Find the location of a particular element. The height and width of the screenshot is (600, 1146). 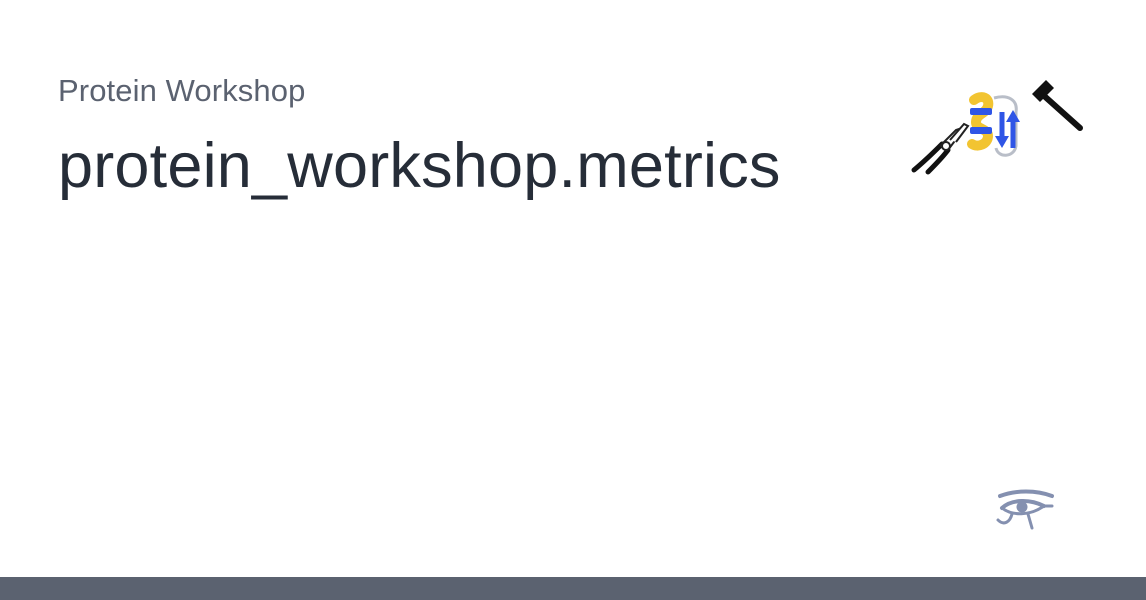

page-title: protein_workshop.metrics is located at coordinates (419, 166).